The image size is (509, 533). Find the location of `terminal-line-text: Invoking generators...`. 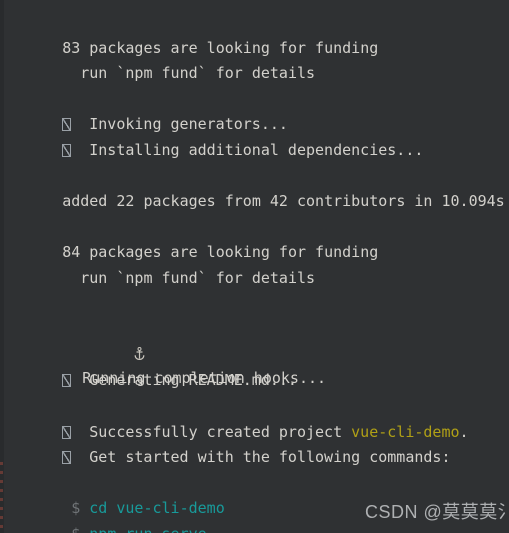

terminal-line-text: Invoking generators... is located at coordinates (179, 124).